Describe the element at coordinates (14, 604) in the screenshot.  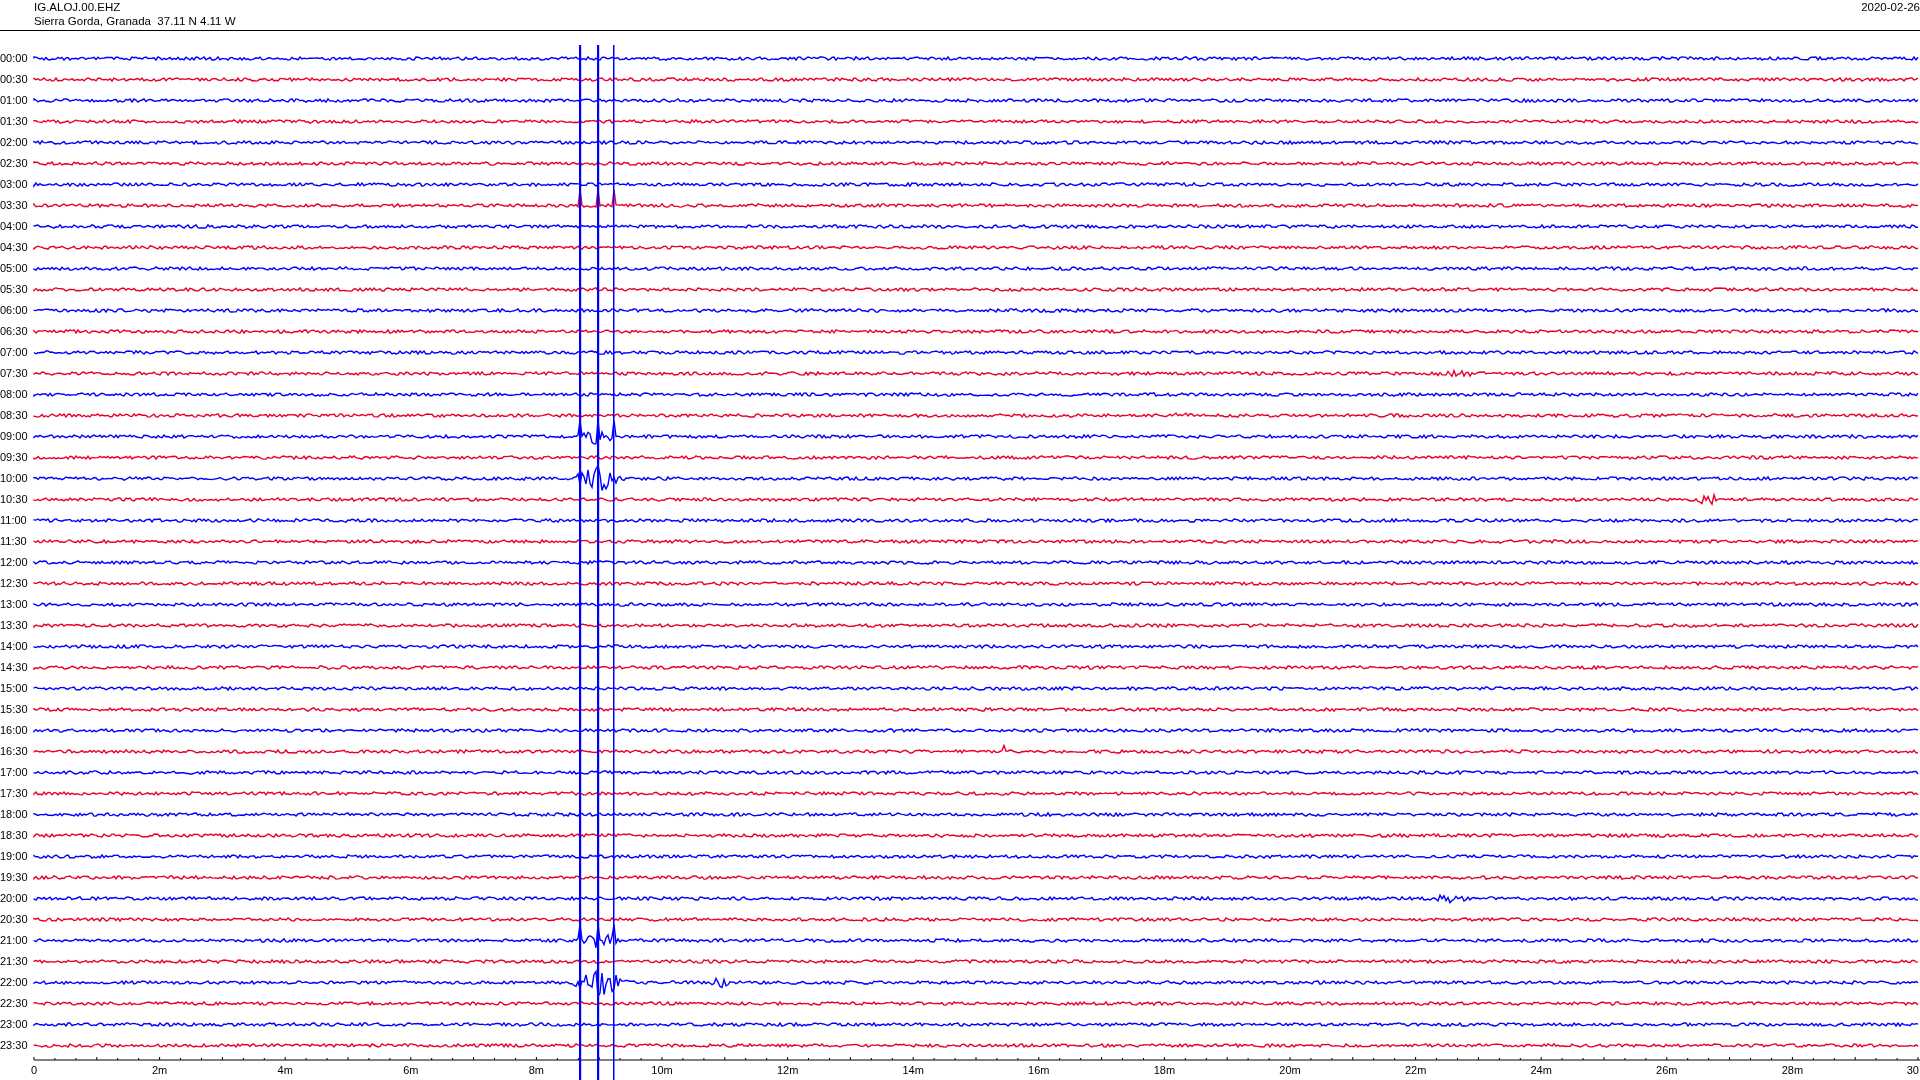
I see `time-label: 13:00` at that location.